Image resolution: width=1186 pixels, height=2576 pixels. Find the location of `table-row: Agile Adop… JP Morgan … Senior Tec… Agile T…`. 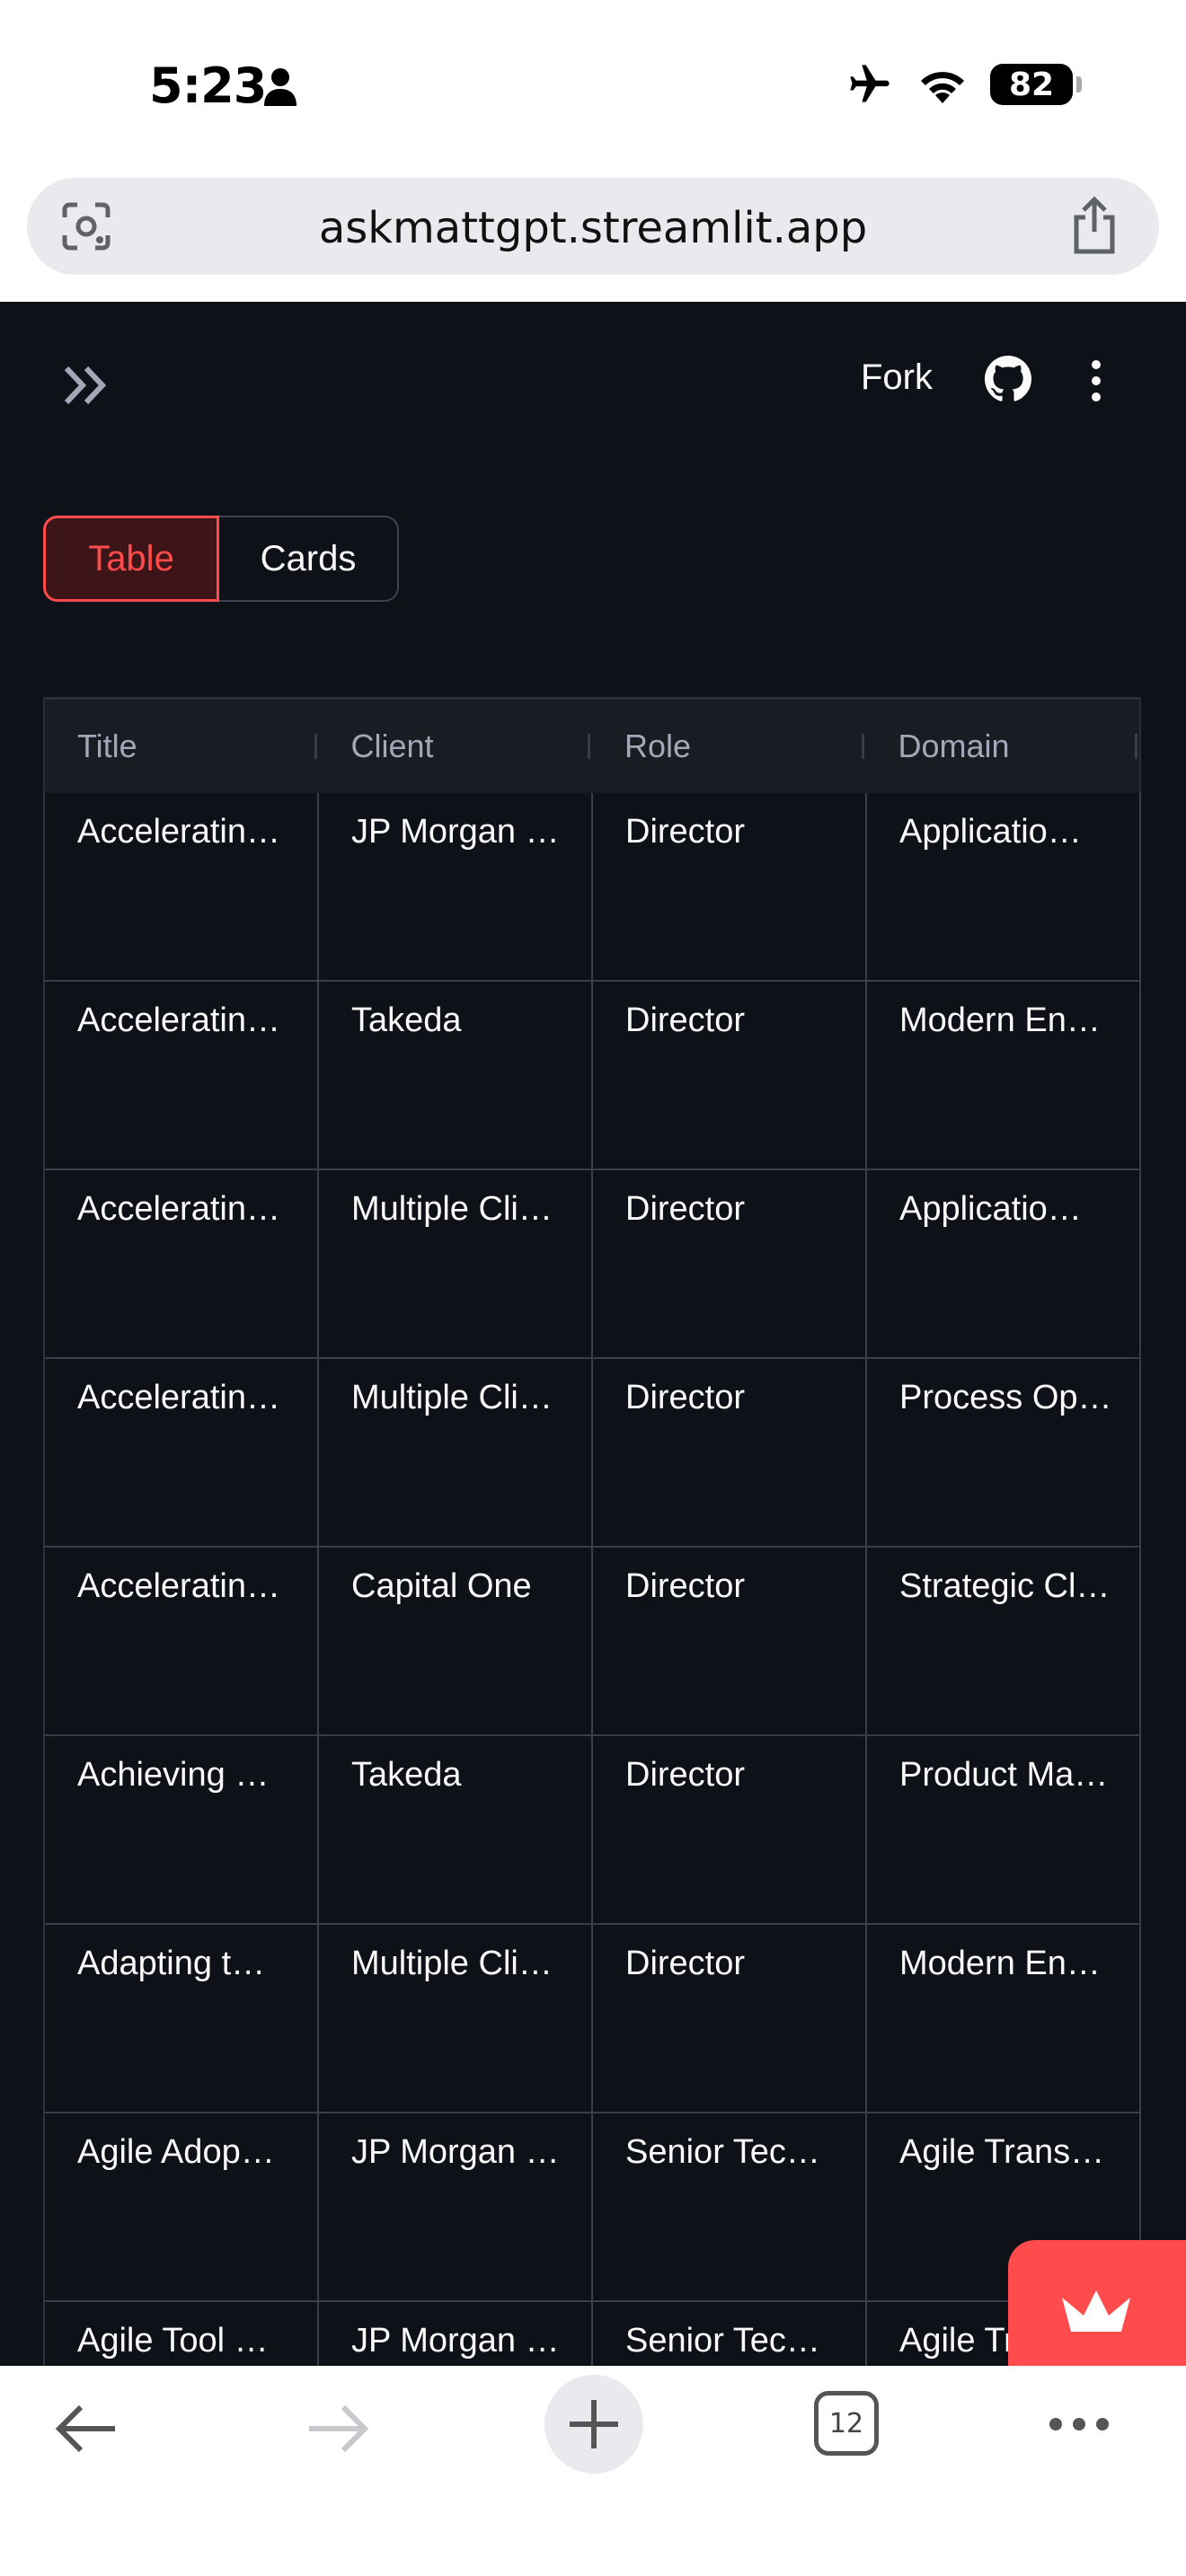

table-row: Agile Adop… JP Morgan … Senior Tec… Agile T… is located at coordinates (592, 2207).